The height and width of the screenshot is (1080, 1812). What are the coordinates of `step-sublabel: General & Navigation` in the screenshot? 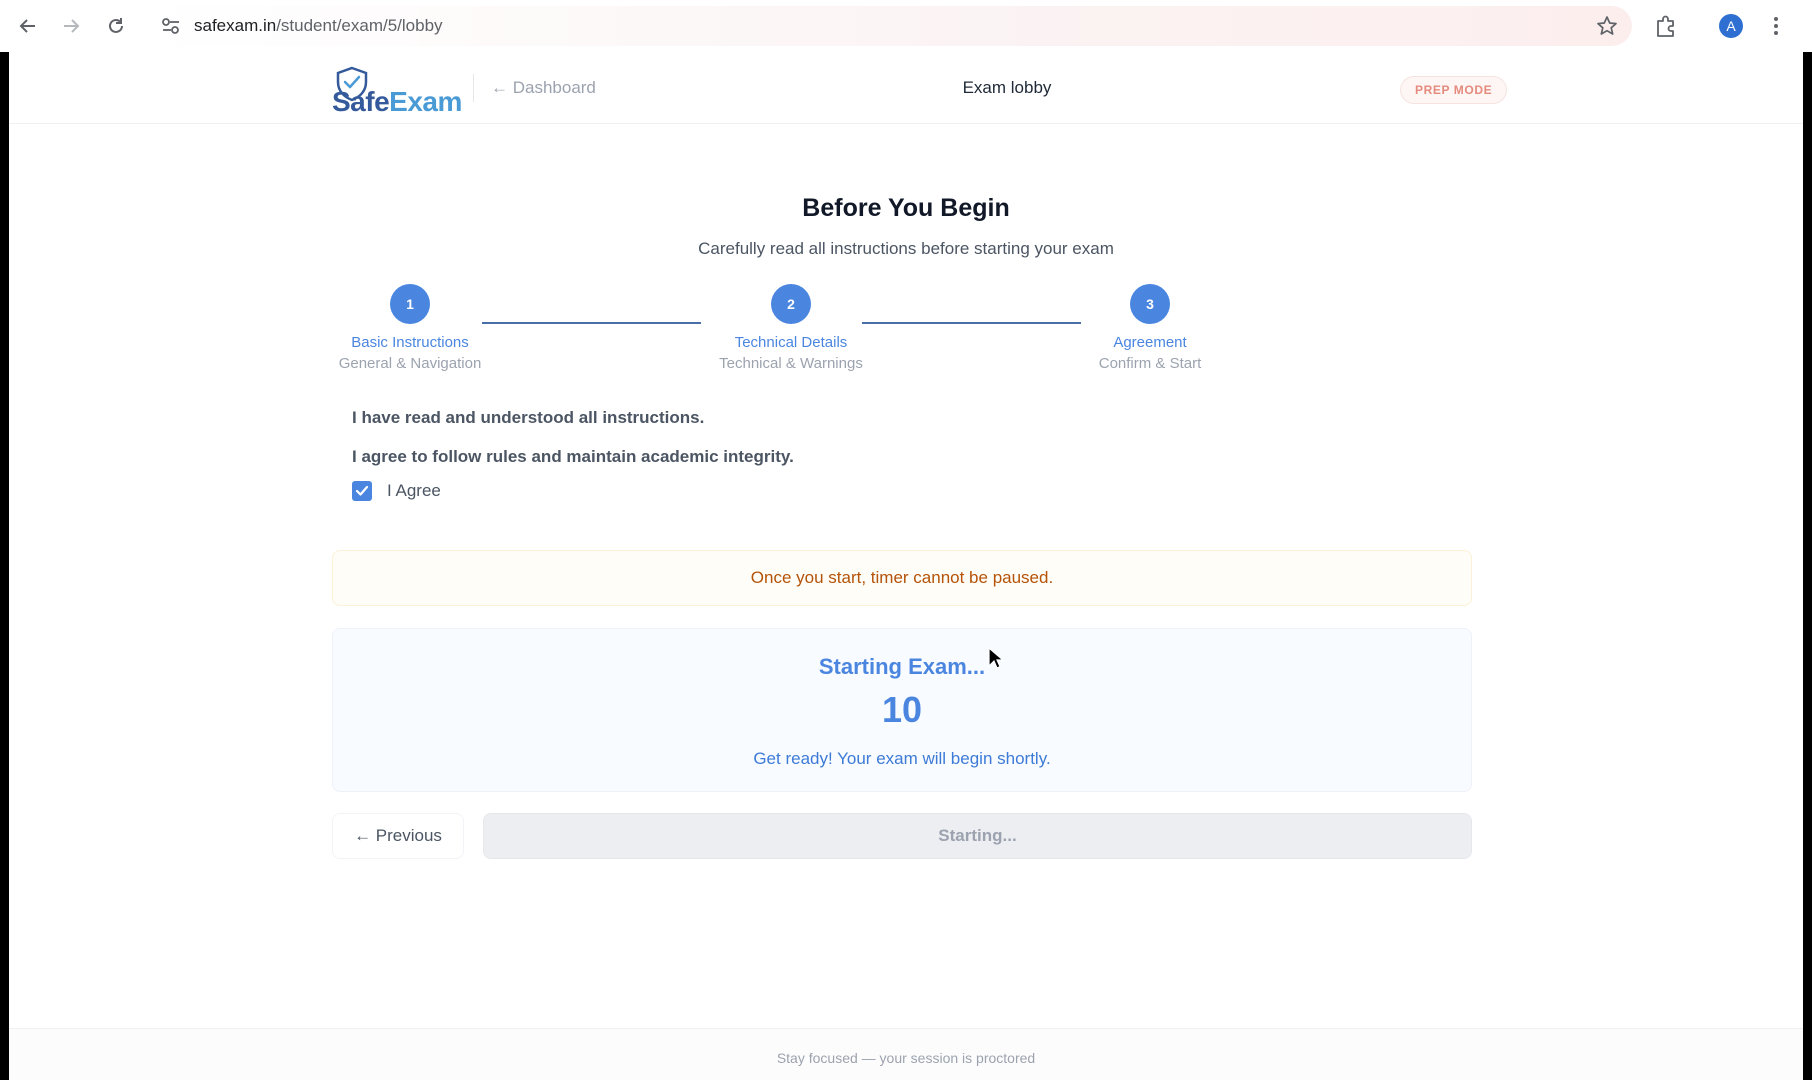 It's located at (410, 363).